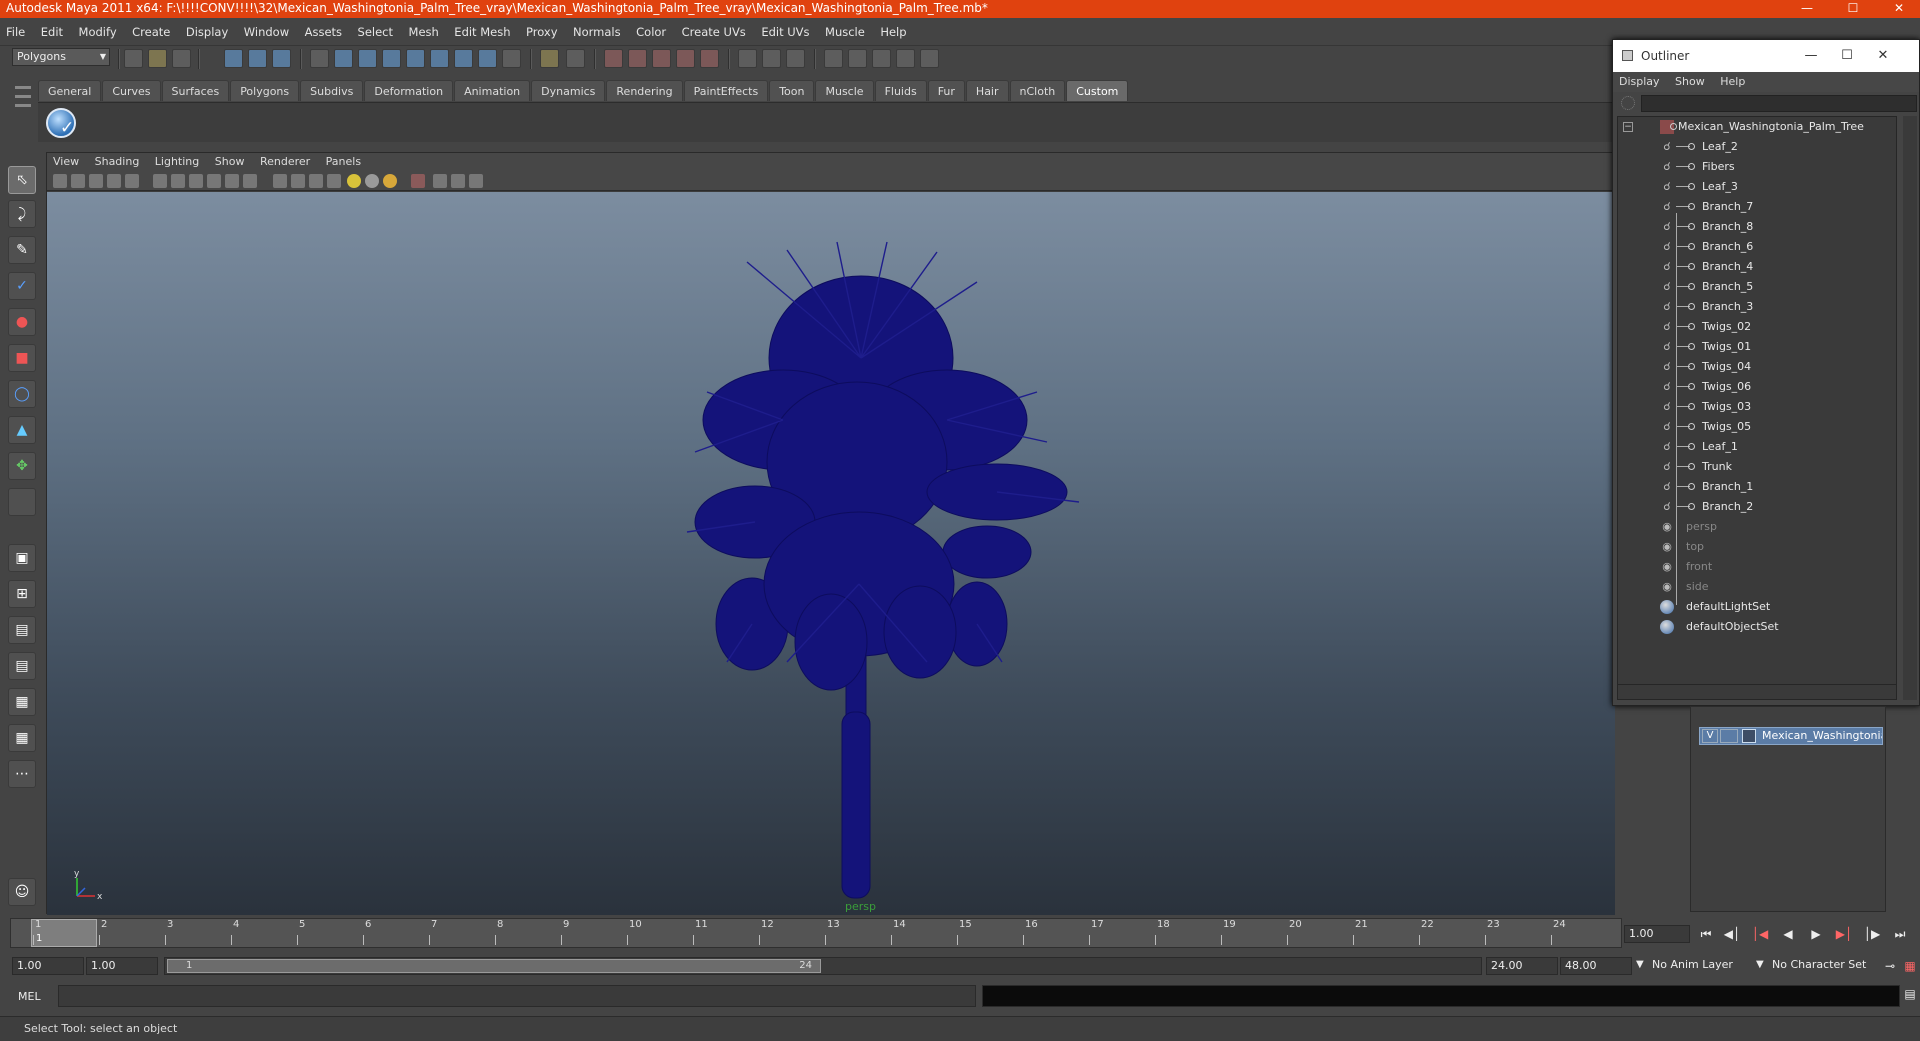 This screenshot has height=1041, width=1920. I want to click on render-settings-icon, so click(661, 58).